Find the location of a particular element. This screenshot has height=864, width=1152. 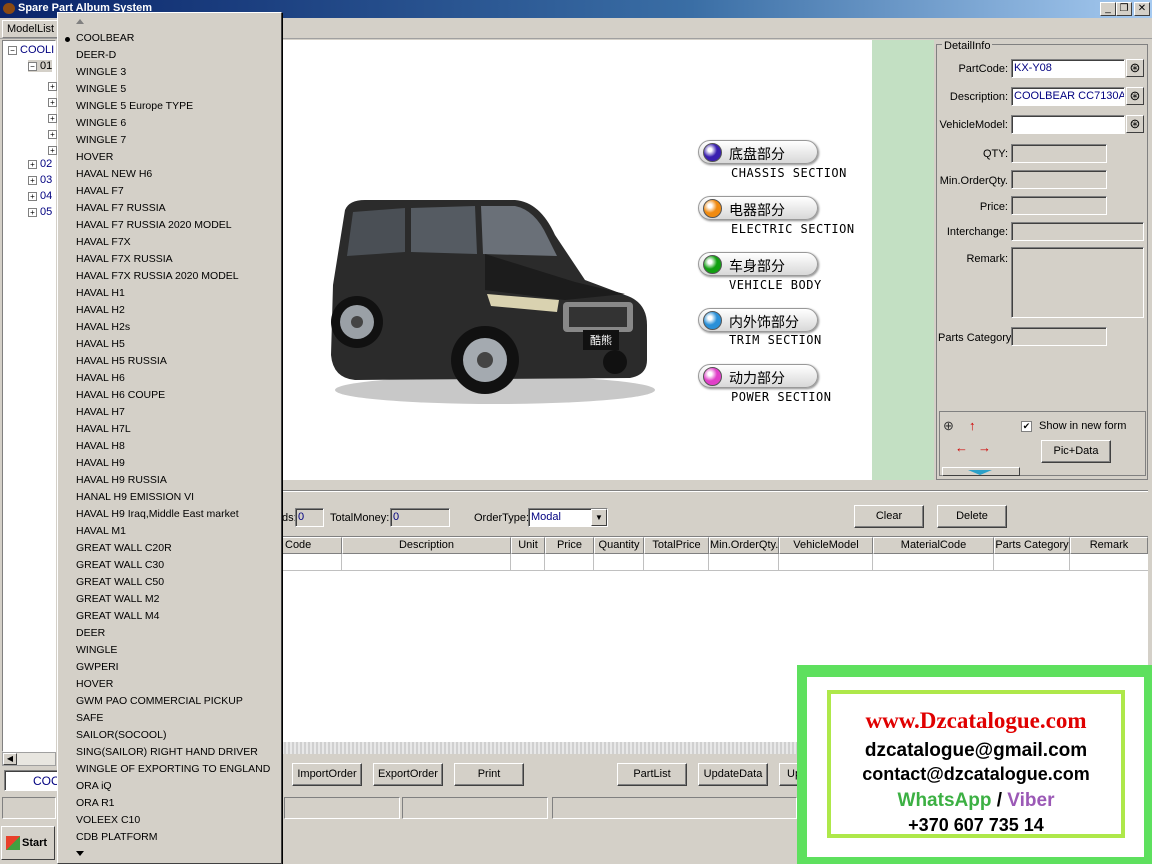

col-vehiclemodel: VehicleModel is located at coordinates (826, 545).